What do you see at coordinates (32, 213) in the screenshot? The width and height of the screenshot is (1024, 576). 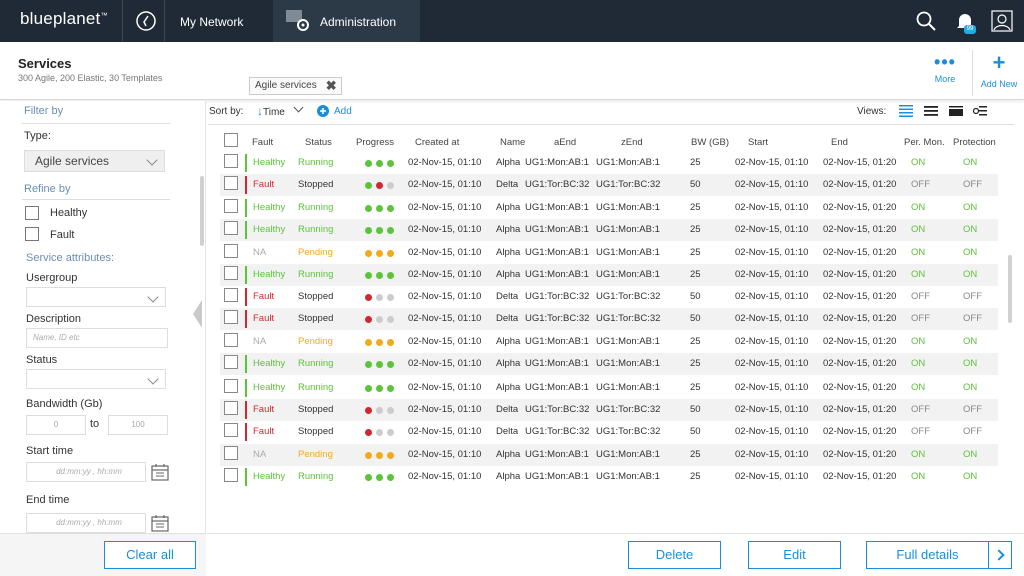 I see `healthy-checkbox` at bounding box center [32, 213].